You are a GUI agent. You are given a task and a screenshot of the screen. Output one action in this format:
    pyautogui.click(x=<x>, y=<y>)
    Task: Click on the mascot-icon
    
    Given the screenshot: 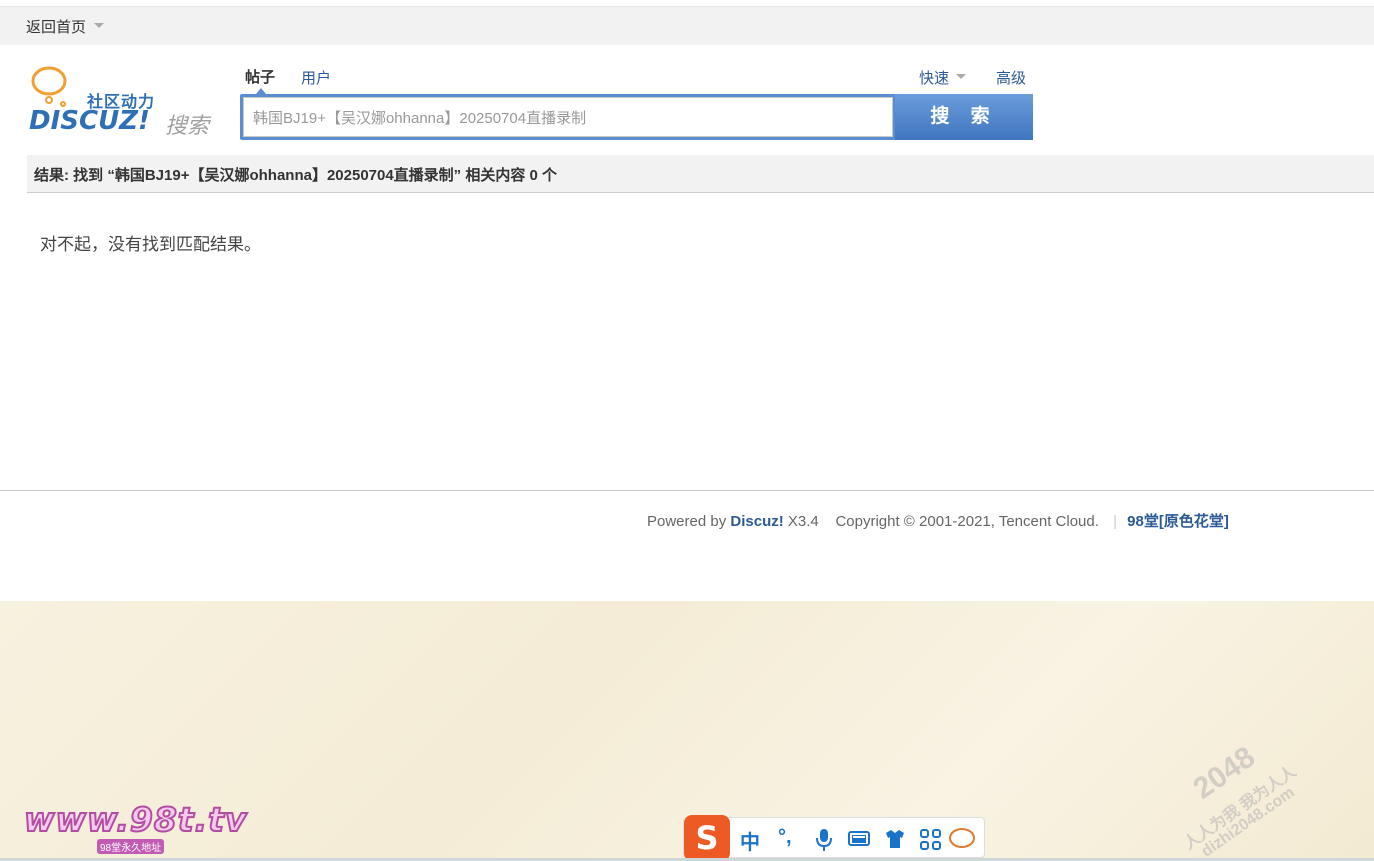 What is the action you would take?
    pyautogui.click(x=962, y=838)
    